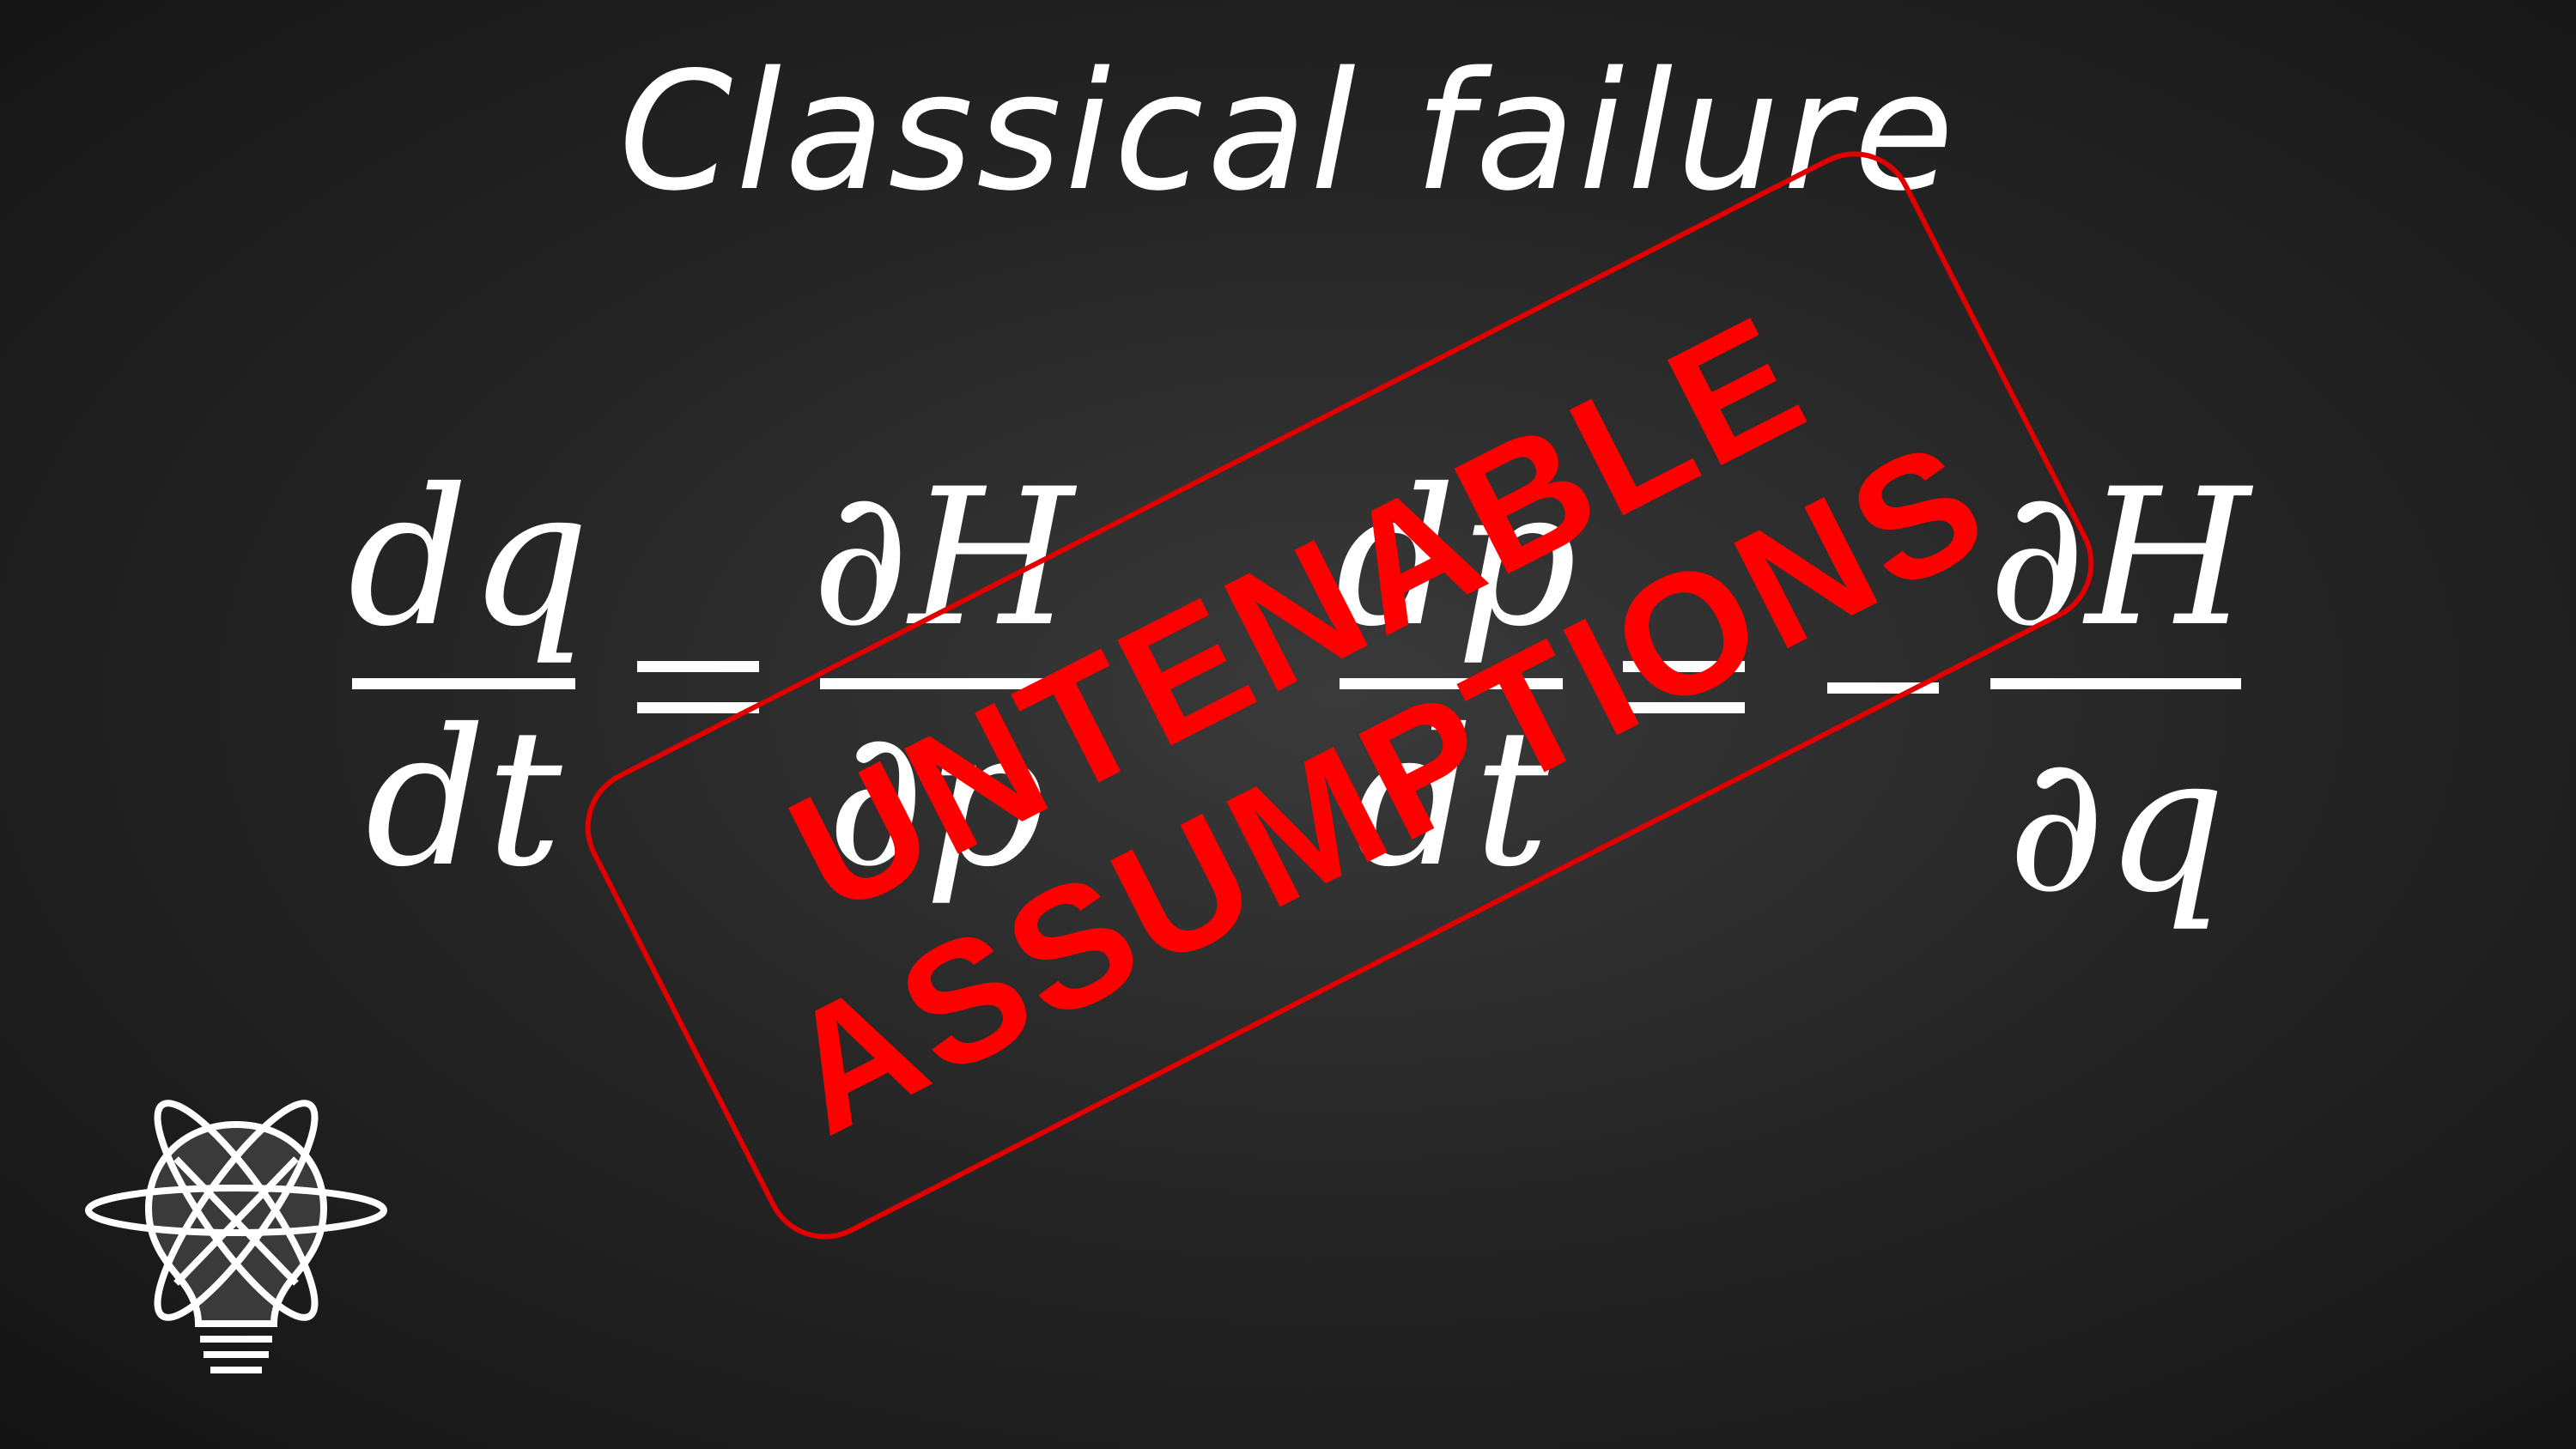  Describe the element at coordinates (469, 558) in the screenshot. I see `eq-left-numerator: dq` at that location.